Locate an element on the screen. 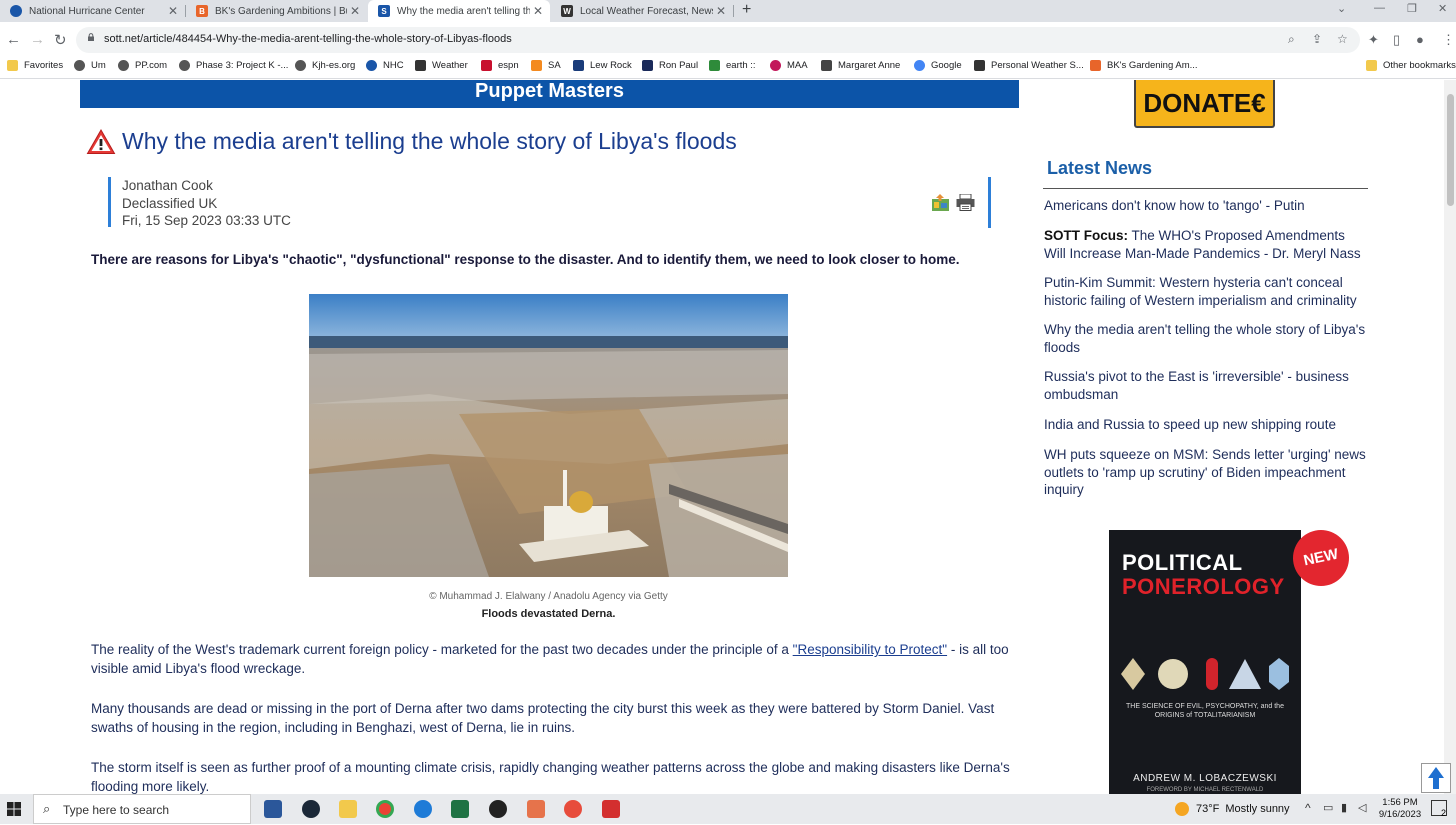 The width and height of the screenshot is (1456, 825). notifications-icon: 2 is located at coordinates (1439, 809).